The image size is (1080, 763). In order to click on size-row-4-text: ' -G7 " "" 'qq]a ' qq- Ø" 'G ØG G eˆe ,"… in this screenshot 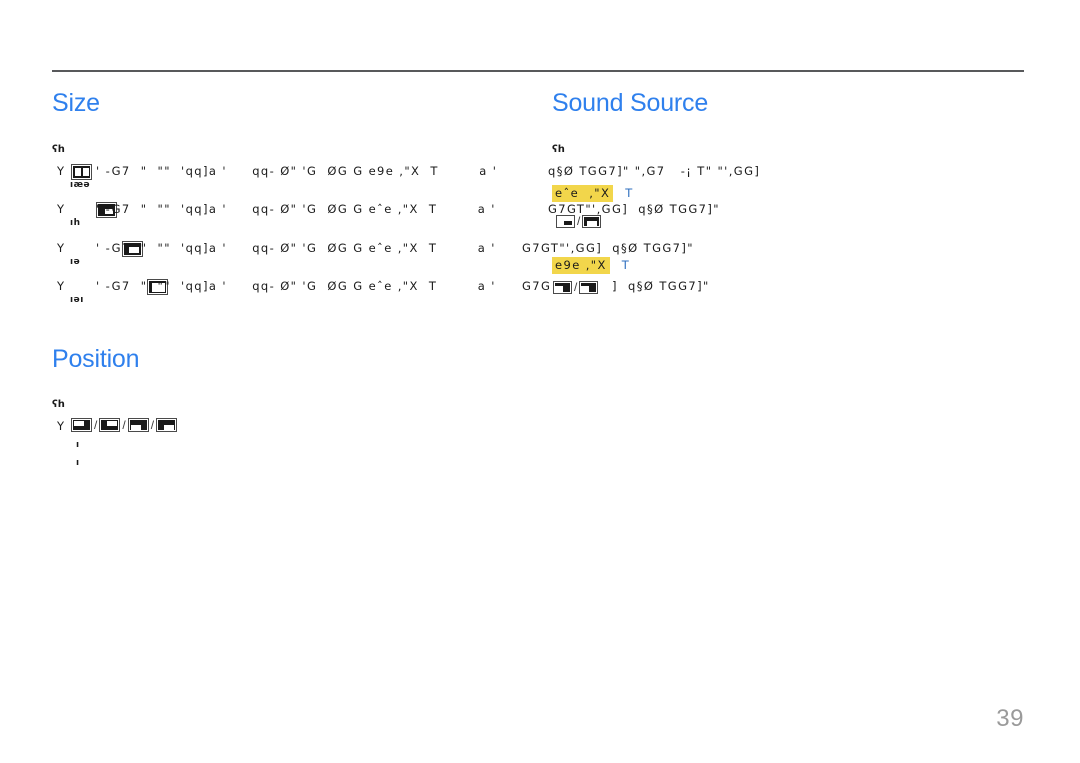, I will do `click(296, 286)`.